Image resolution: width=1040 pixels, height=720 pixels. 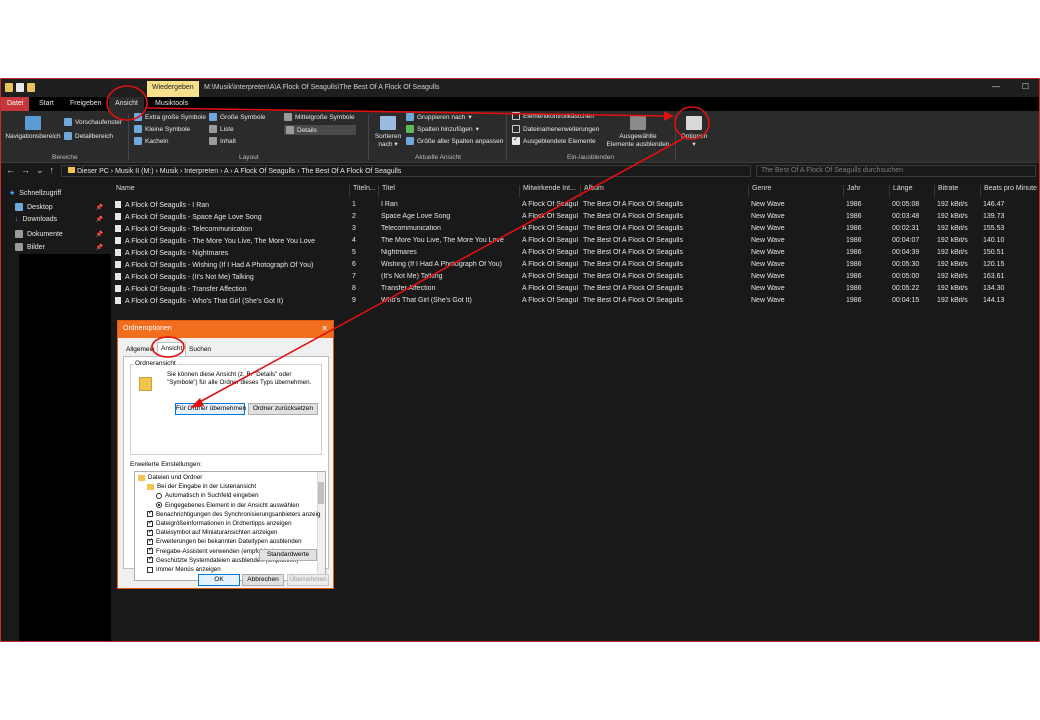 What do you see at coordinates (553, 116) in the screenshot?
I see `item-checkboxes-toggle: Elementkontrollkästchen` at bounding box center [553, 116].